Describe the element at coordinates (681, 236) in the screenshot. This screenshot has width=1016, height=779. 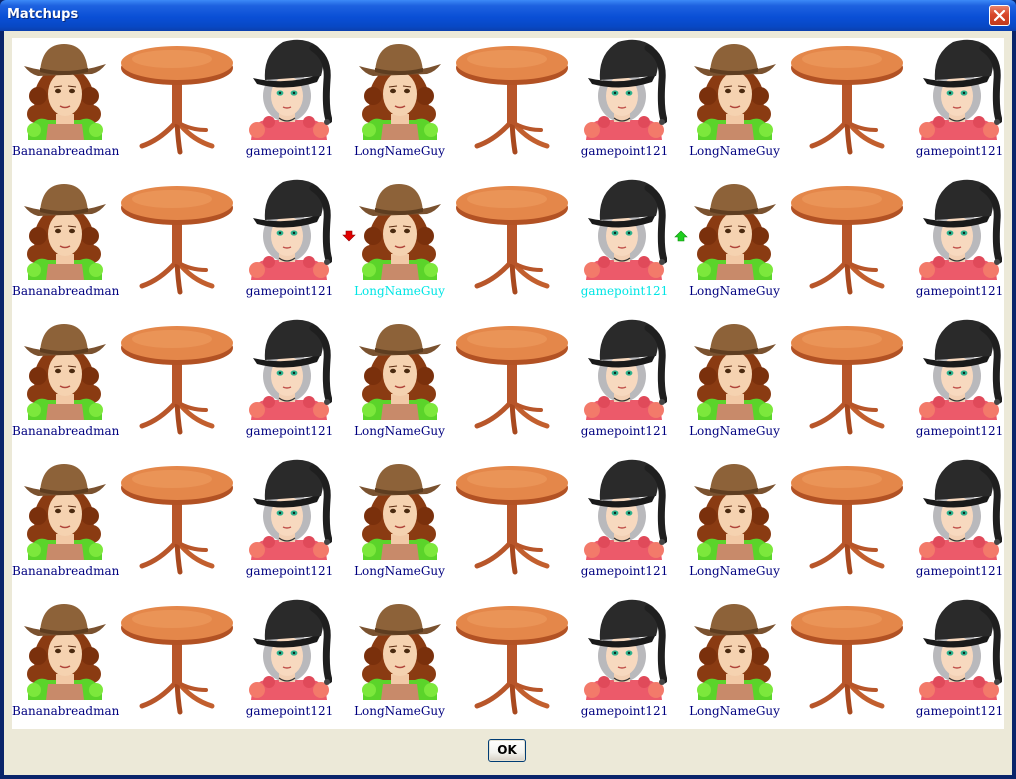
I see `green-up-arrow-icon` at that location.